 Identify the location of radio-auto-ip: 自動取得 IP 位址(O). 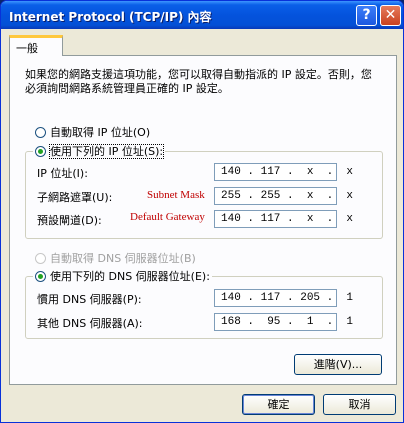
(92, 132).